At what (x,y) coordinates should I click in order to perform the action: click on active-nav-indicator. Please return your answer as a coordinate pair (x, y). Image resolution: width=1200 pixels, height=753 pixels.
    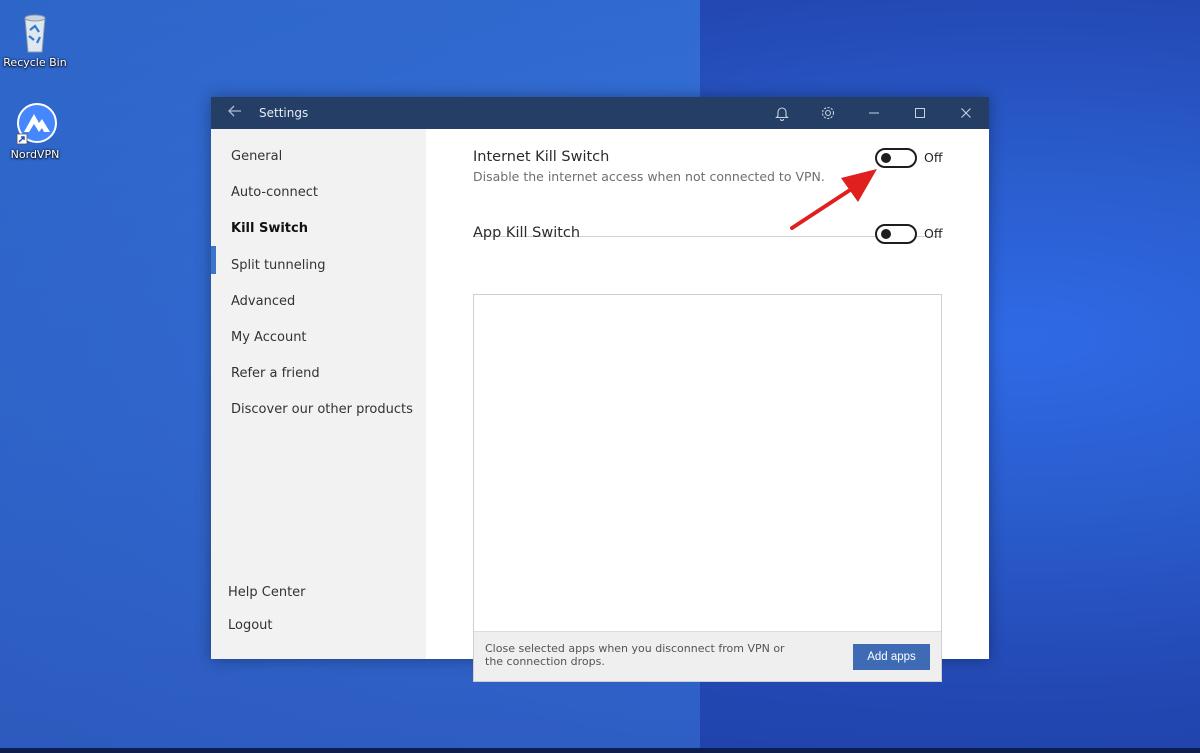
    Looking at the image, I should click on (213, 260).